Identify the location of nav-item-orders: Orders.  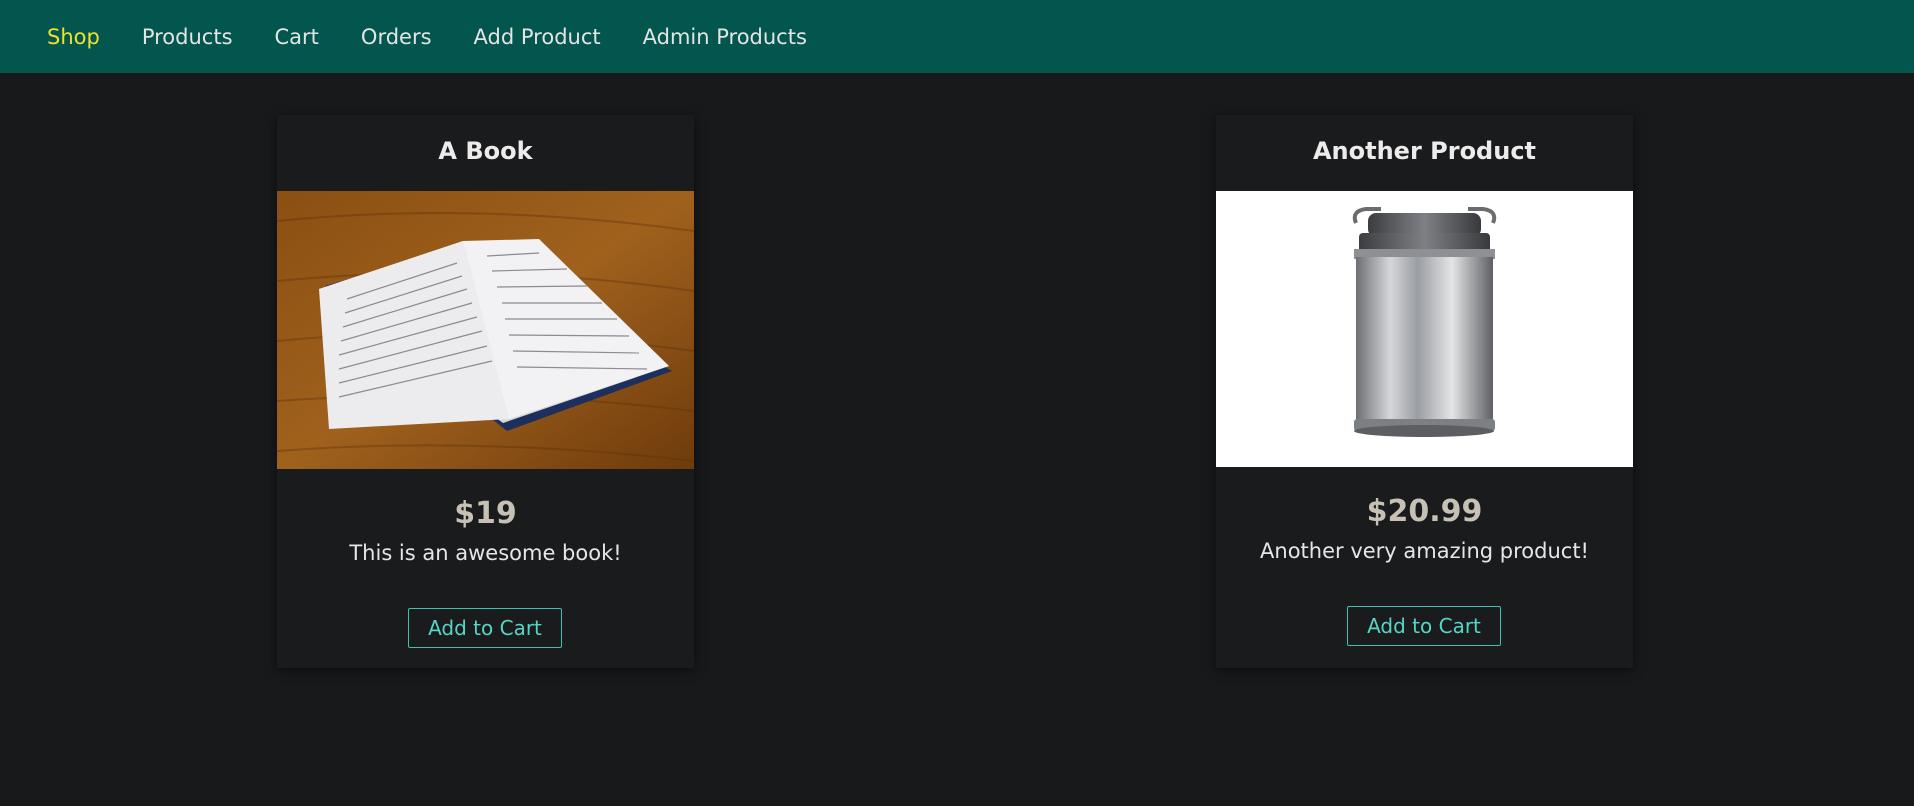
(396, 37).